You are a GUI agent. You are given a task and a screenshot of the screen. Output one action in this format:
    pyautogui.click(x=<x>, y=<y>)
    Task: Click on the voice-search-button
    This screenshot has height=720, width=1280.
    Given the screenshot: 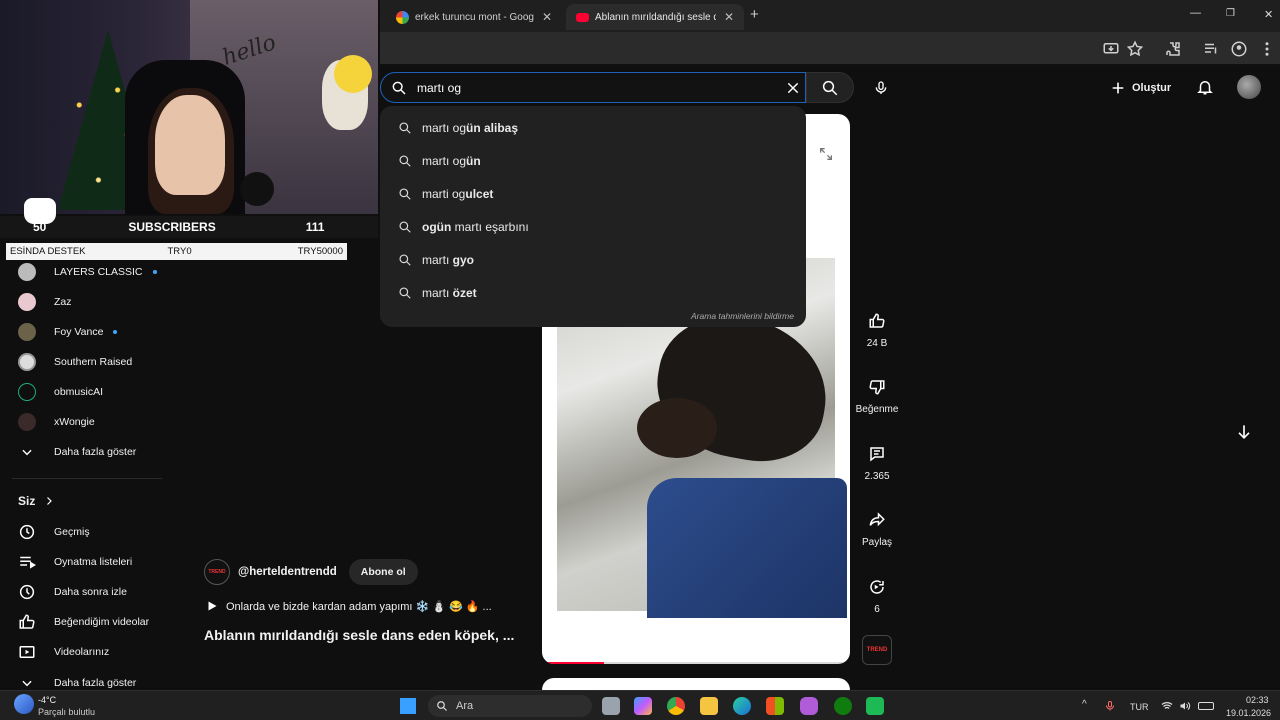 What is the action you would take?
    pyautogui.click(x=881, y=87)
    